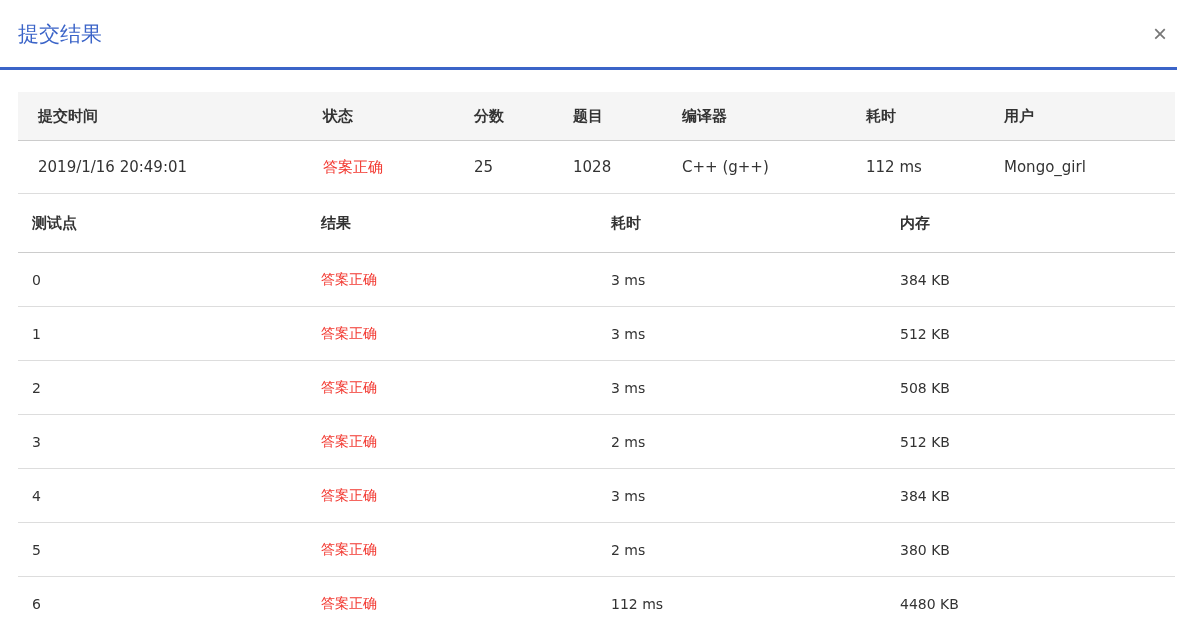  What do you see at coordinates (1030, 388) in the screenshot?
I see `table-cell: 508 KB` at bounding box center [1030, 388].